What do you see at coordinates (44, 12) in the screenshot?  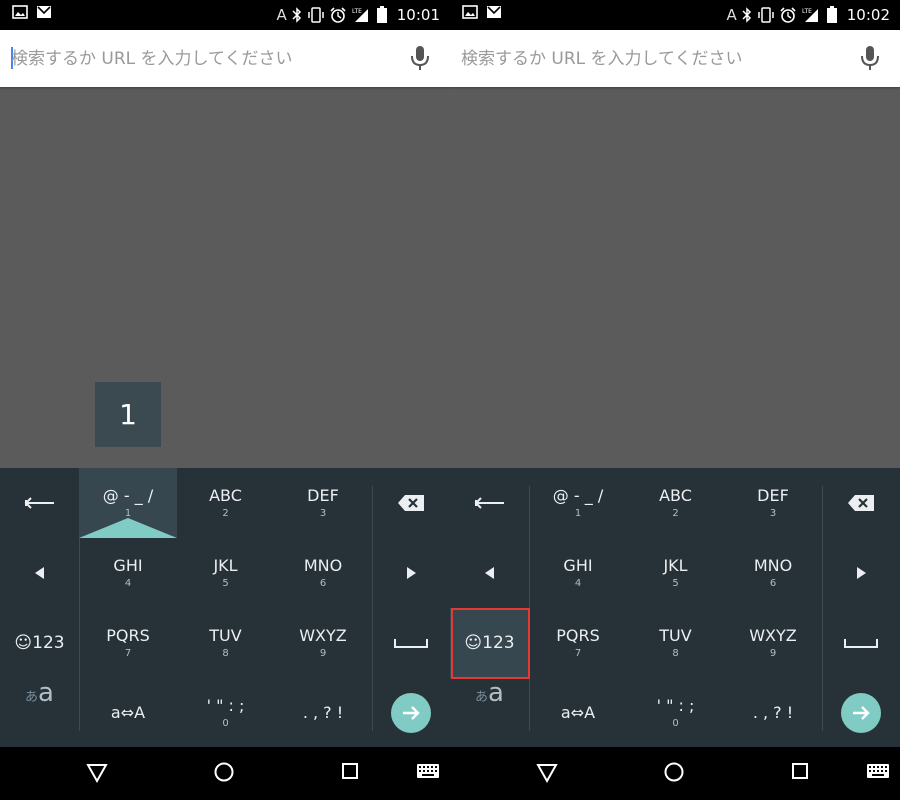 I see `gmail-notification-icon` at bounding box center [44, 12].